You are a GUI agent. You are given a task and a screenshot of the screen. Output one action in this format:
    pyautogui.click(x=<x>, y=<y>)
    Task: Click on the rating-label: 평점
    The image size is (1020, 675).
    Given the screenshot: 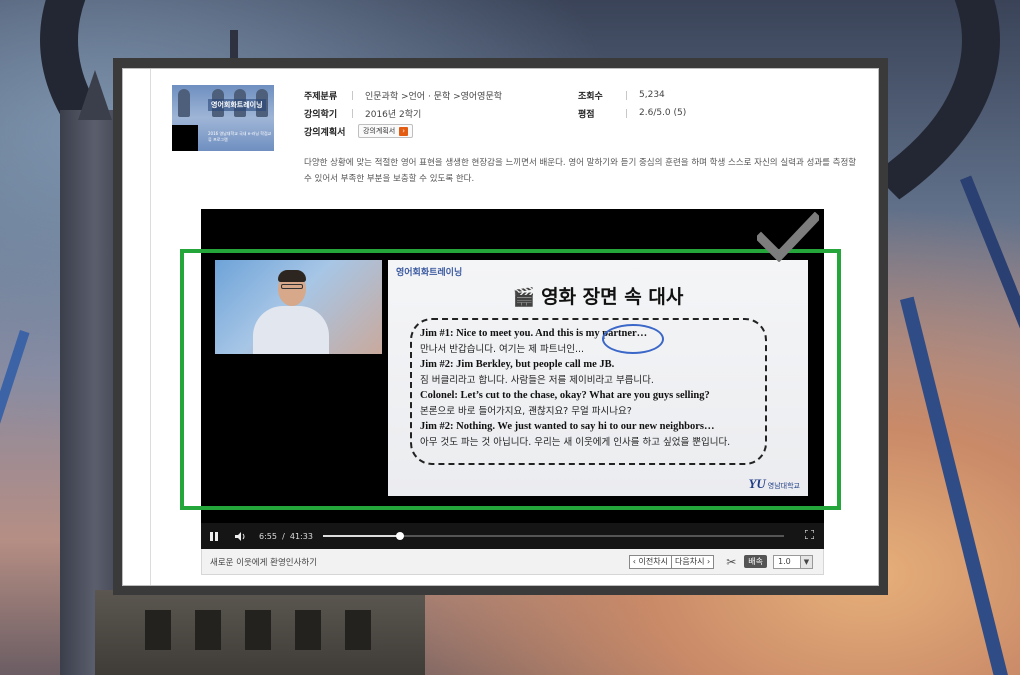 What is the action you would take?
    pyautogui.click(x=586, y=114)
    